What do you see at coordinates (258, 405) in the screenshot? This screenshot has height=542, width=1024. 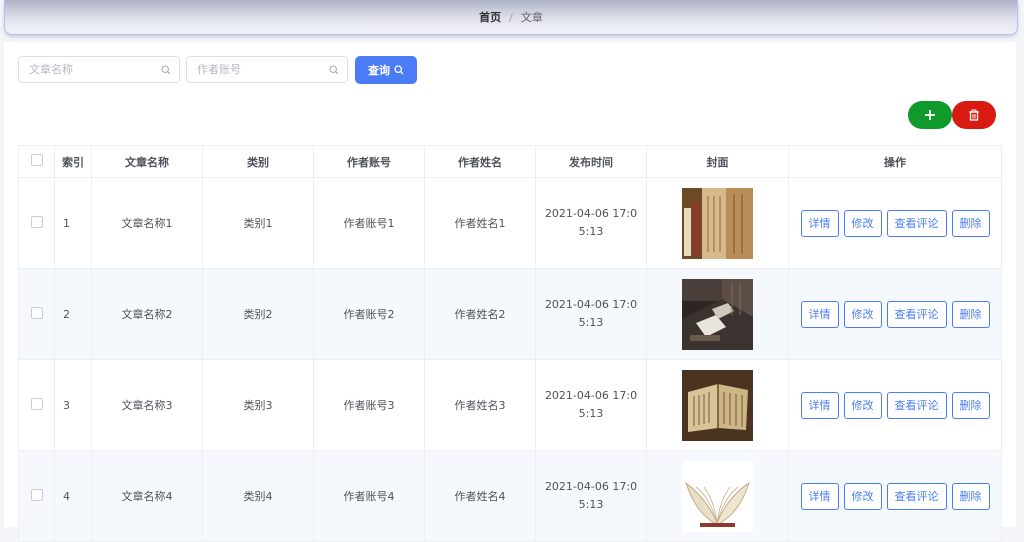 I see `article-category: 类别3` at bounding box center [258, 405].